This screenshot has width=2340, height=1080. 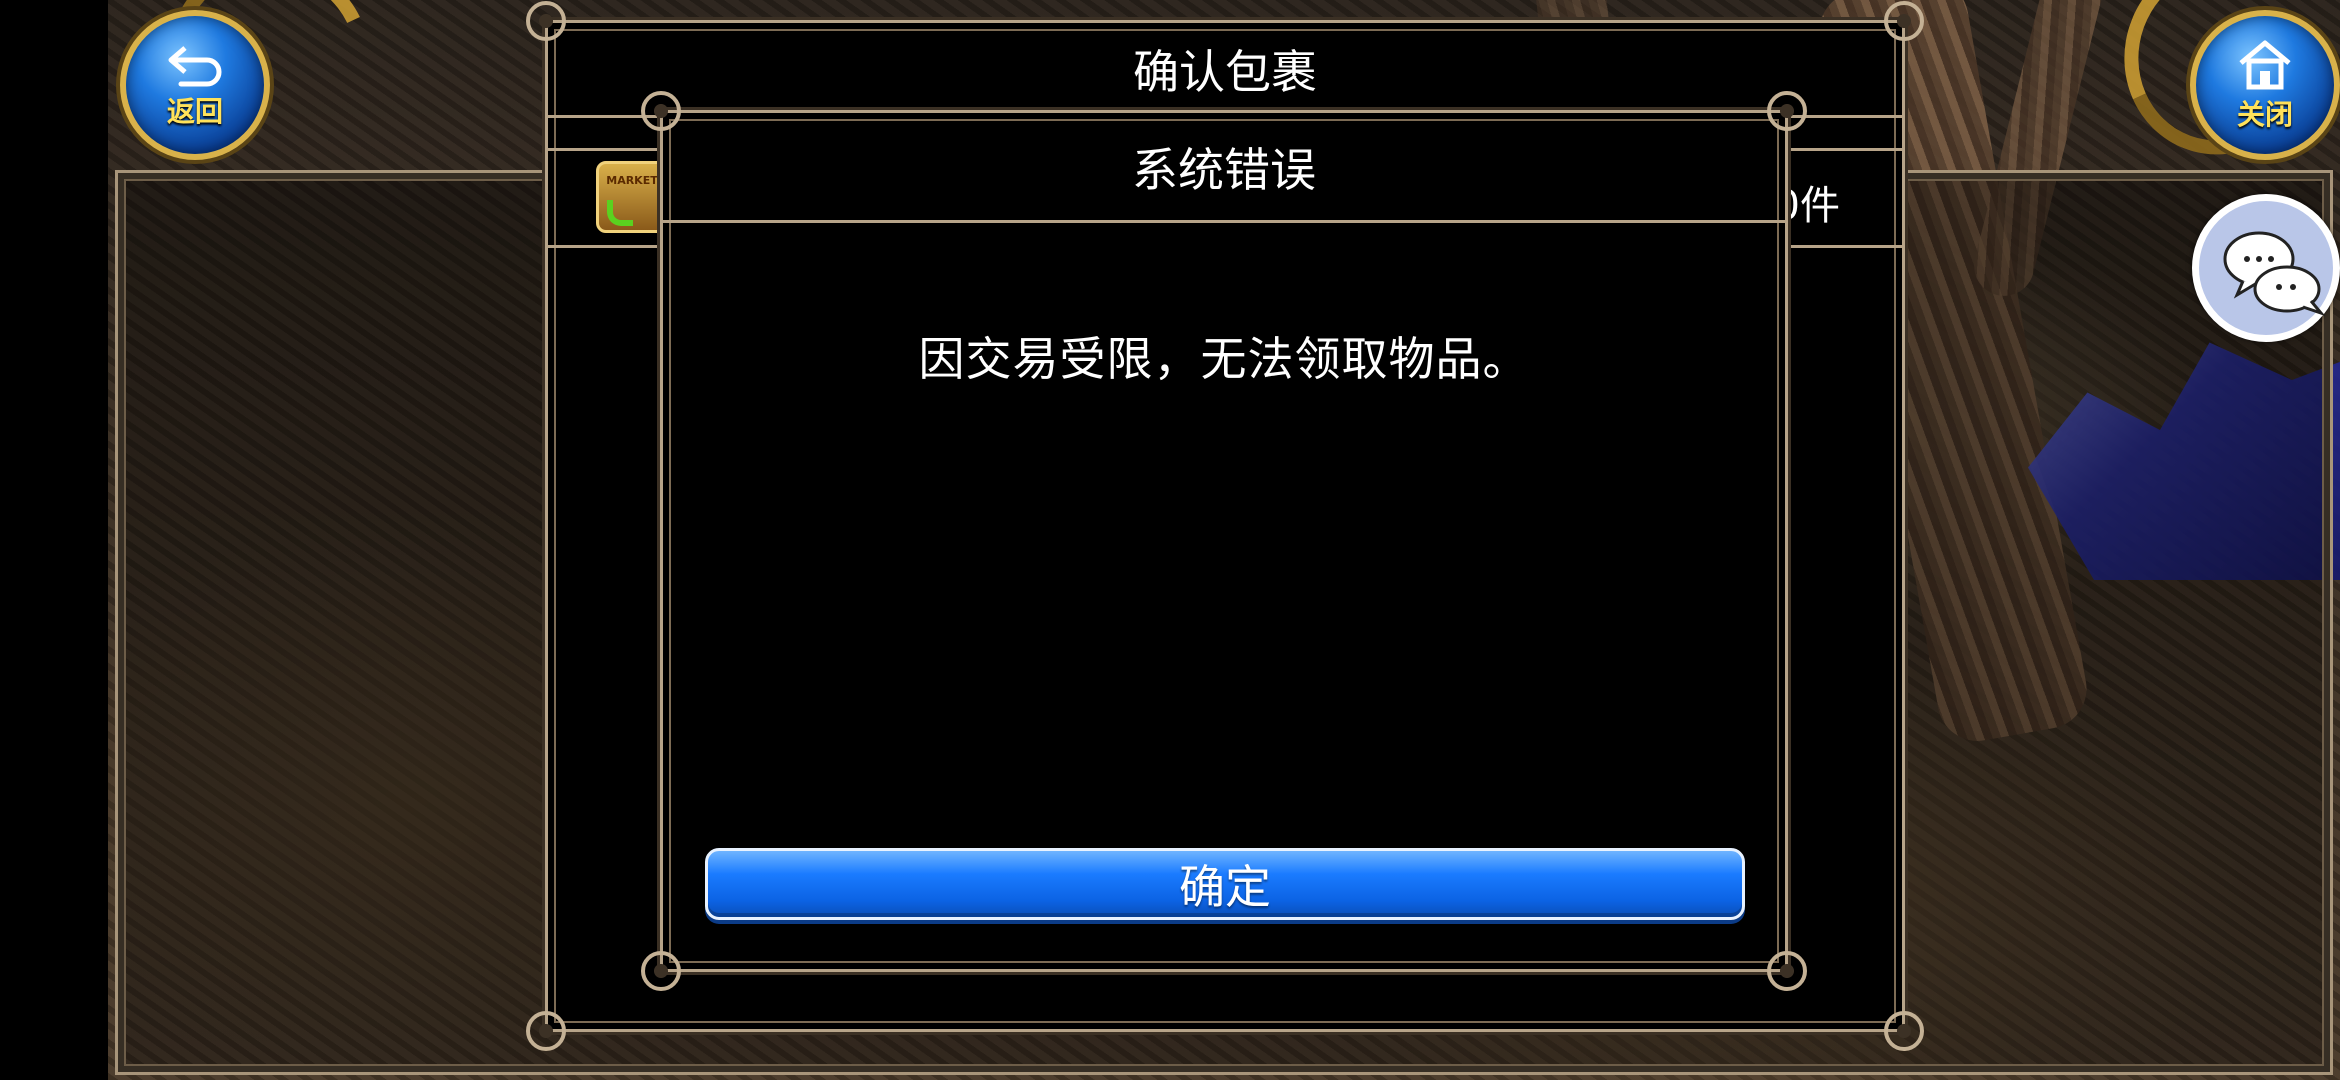 I want to click on confirm-button: 确定, so click(x=1225, y=884).